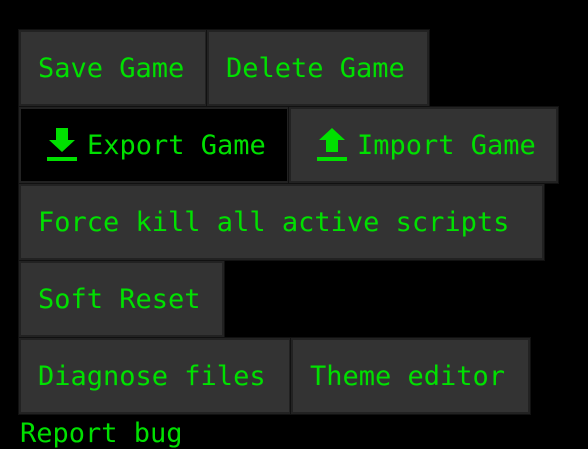  I want to click on theme-editor-button: Theme editor, so click(410, 376).